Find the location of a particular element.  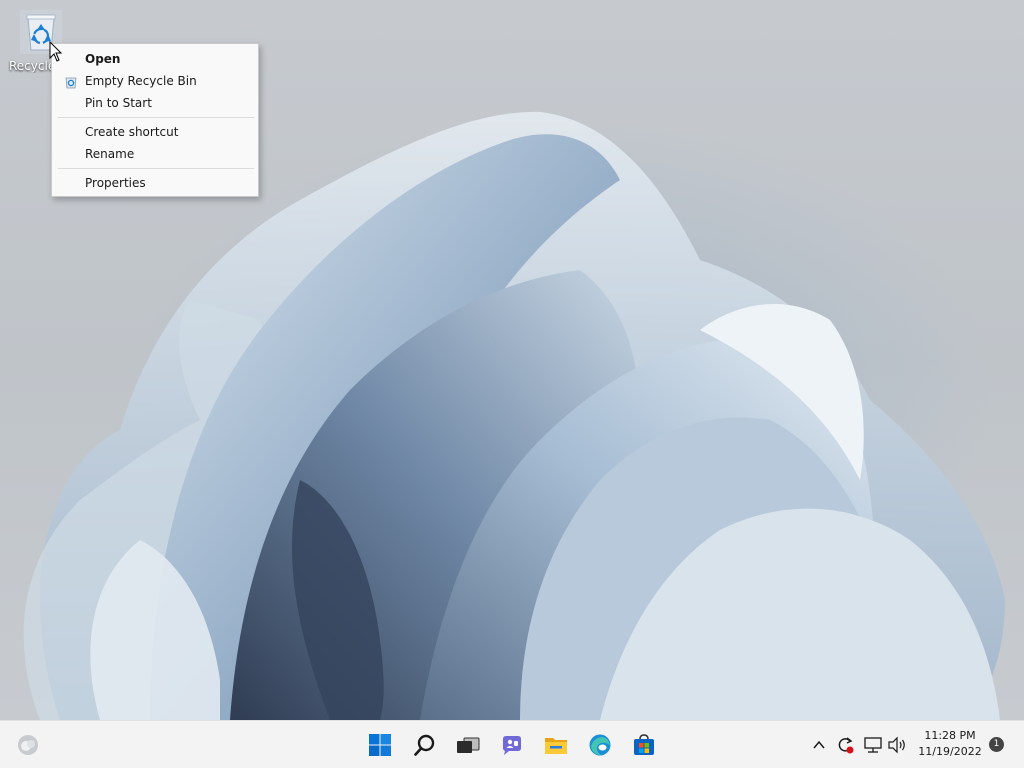

file-explorer-button is located at coordinates (556, 745).